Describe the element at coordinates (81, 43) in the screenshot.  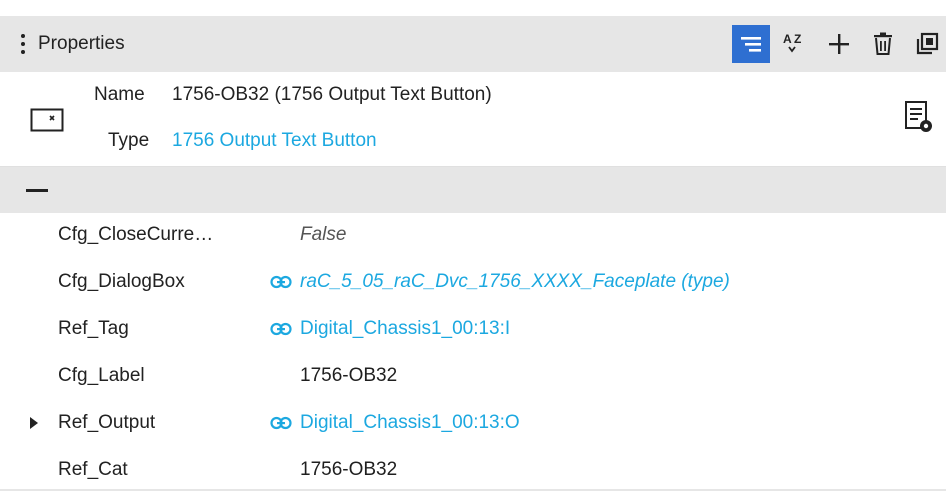
I see `panel-title: Properties` at that location.